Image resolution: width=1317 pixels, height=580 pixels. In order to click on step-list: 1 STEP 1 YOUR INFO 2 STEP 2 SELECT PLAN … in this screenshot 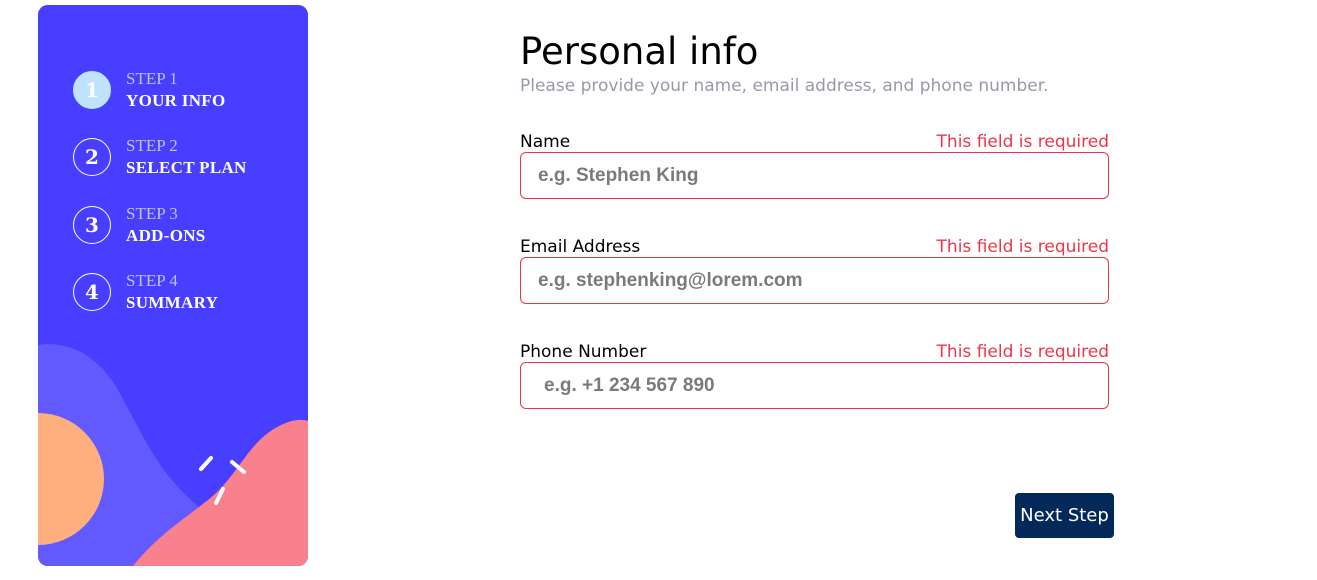, I will do `click(183, 203)`.